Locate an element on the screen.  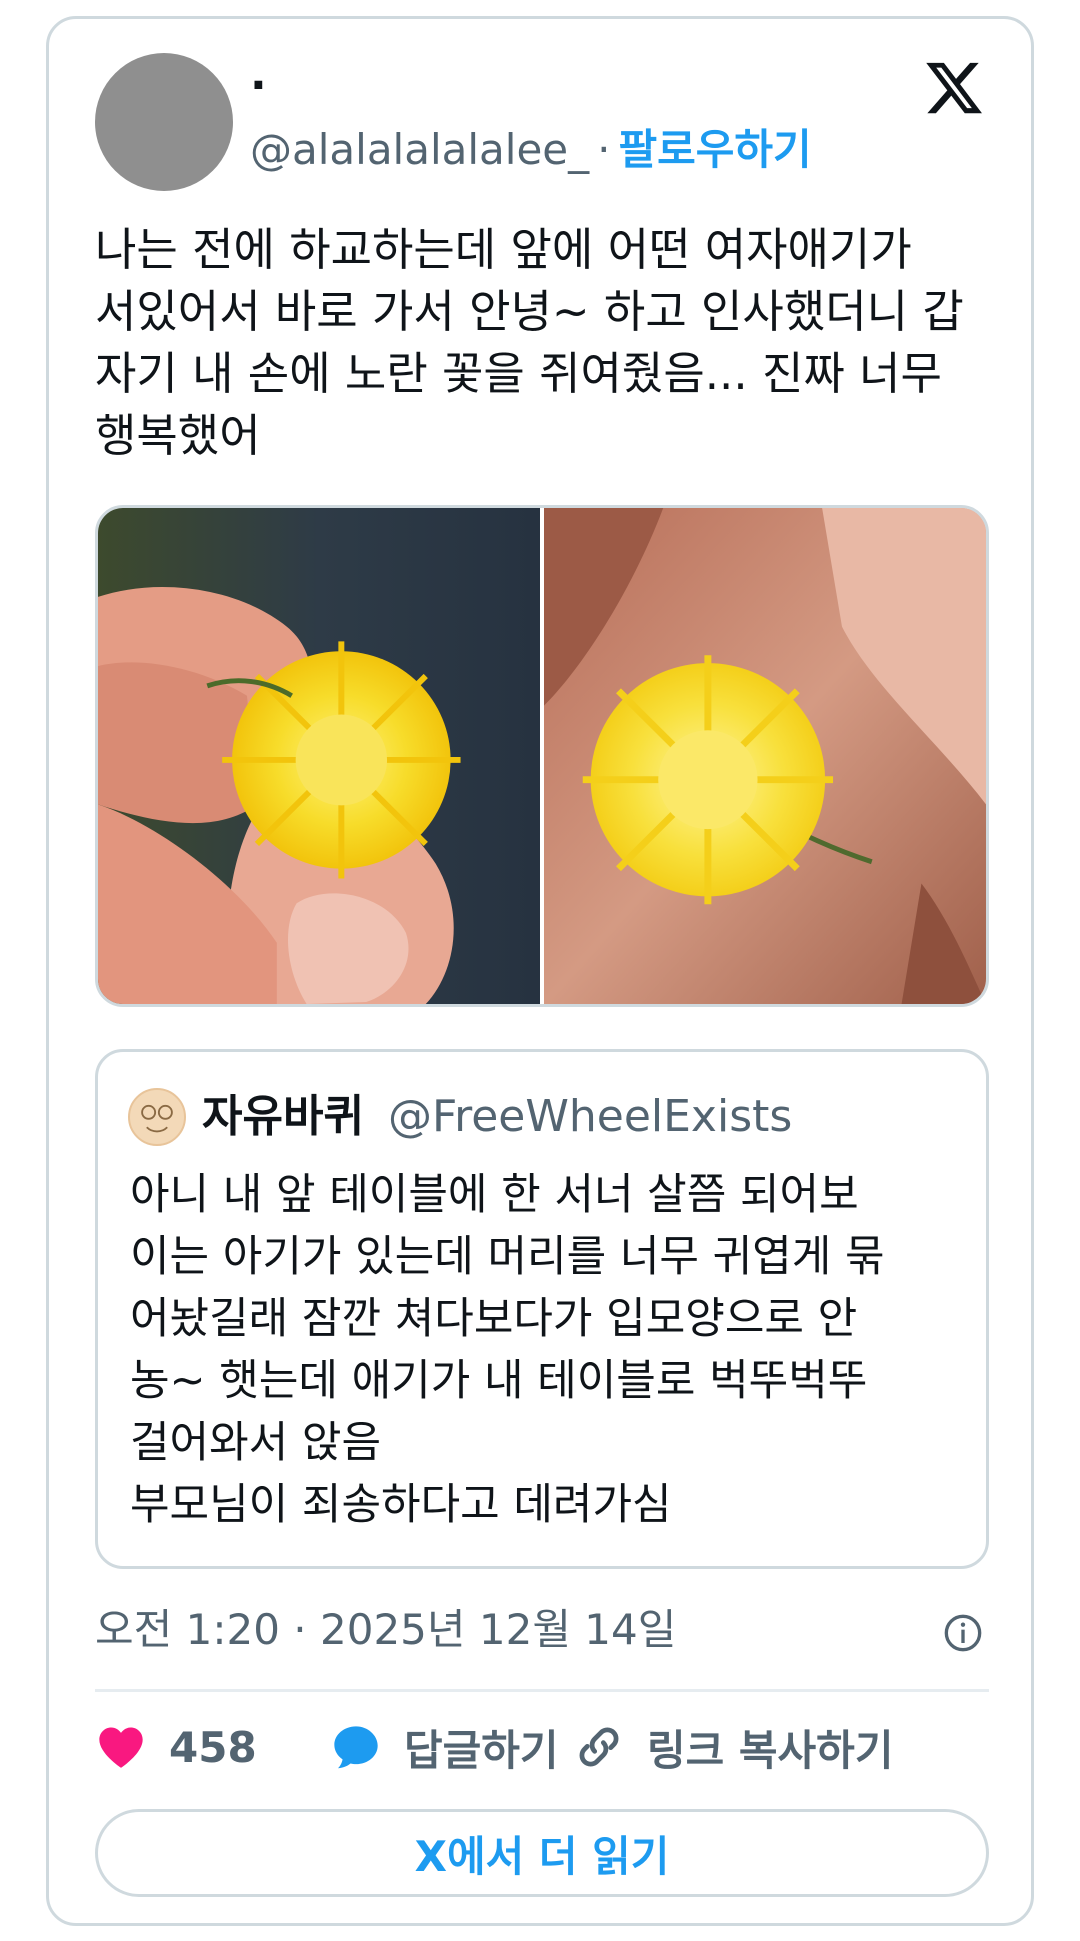
reply-bubble-icon is located at coordinates (356, 1747).